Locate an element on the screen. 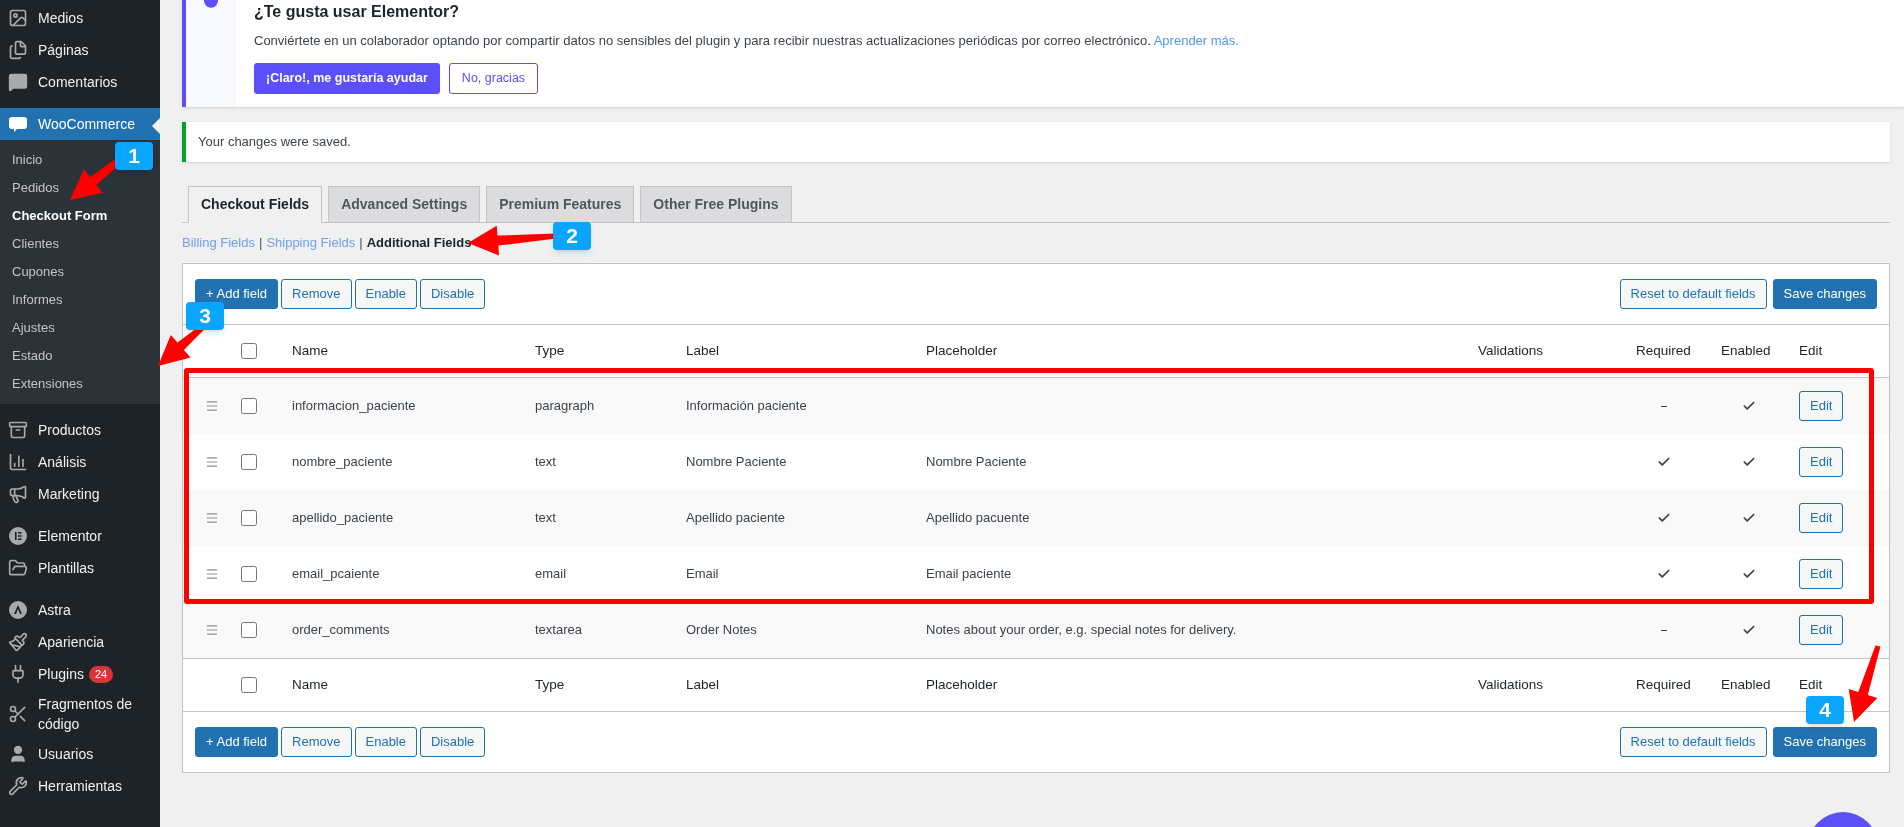 The height and width of the screenshot is (827, 1904). sidebar-item: Marketing is located at coordinates (80, 494).